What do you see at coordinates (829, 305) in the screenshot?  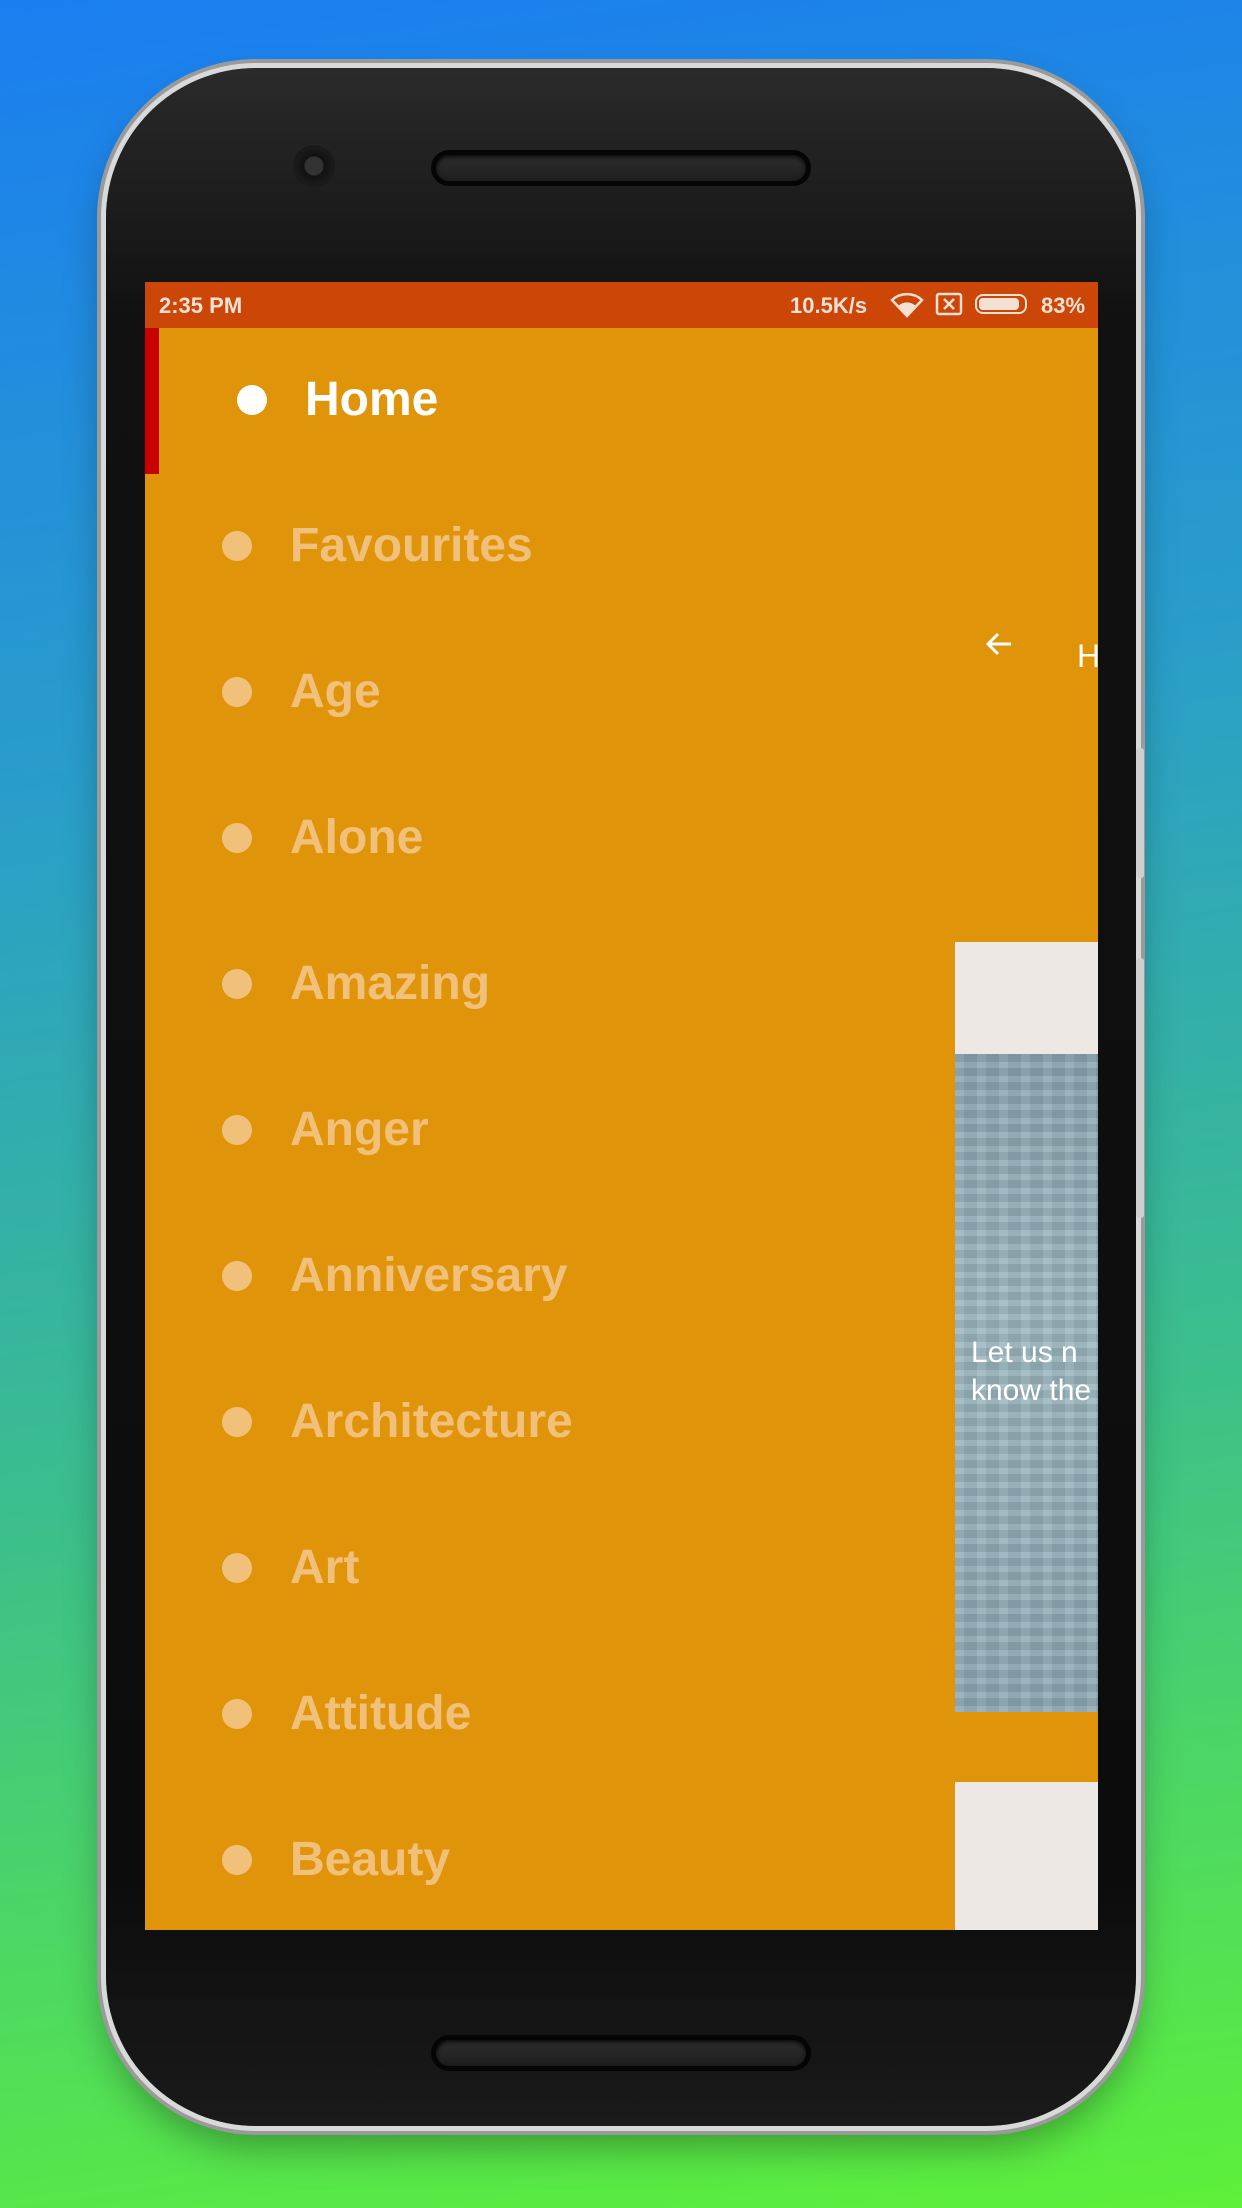 I see `network-speed: 10.5K/s` at bounding box center [829, 305].